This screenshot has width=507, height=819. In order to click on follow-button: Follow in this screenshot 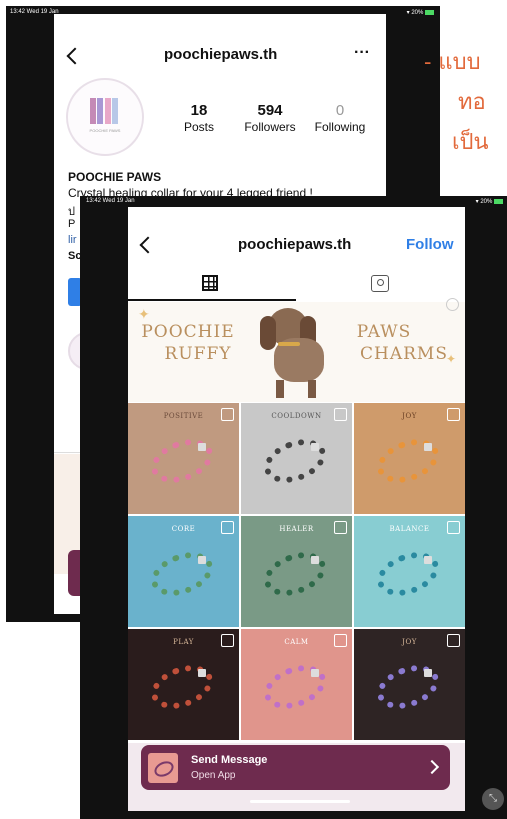, I will do `click(430, 244)`.